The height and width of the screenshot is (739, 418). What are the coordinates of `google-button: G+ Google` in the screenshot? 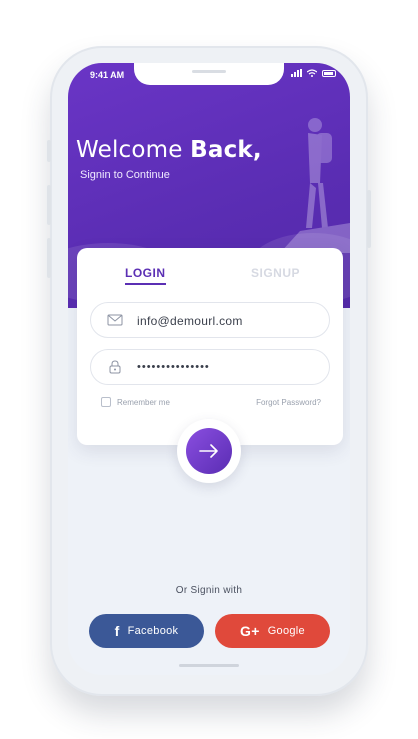 It's located at (272, 631).